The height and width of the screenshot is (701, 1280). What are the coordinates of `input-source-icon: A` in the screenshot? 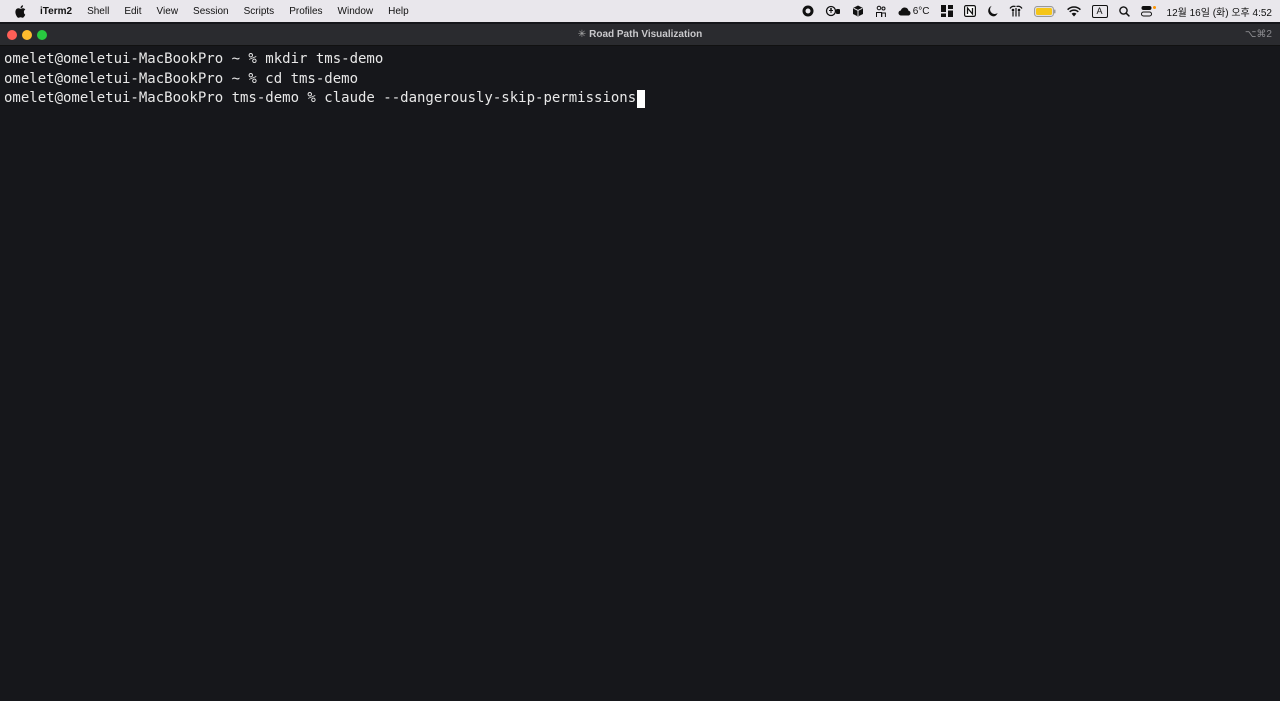 It's located at (1099, 11).